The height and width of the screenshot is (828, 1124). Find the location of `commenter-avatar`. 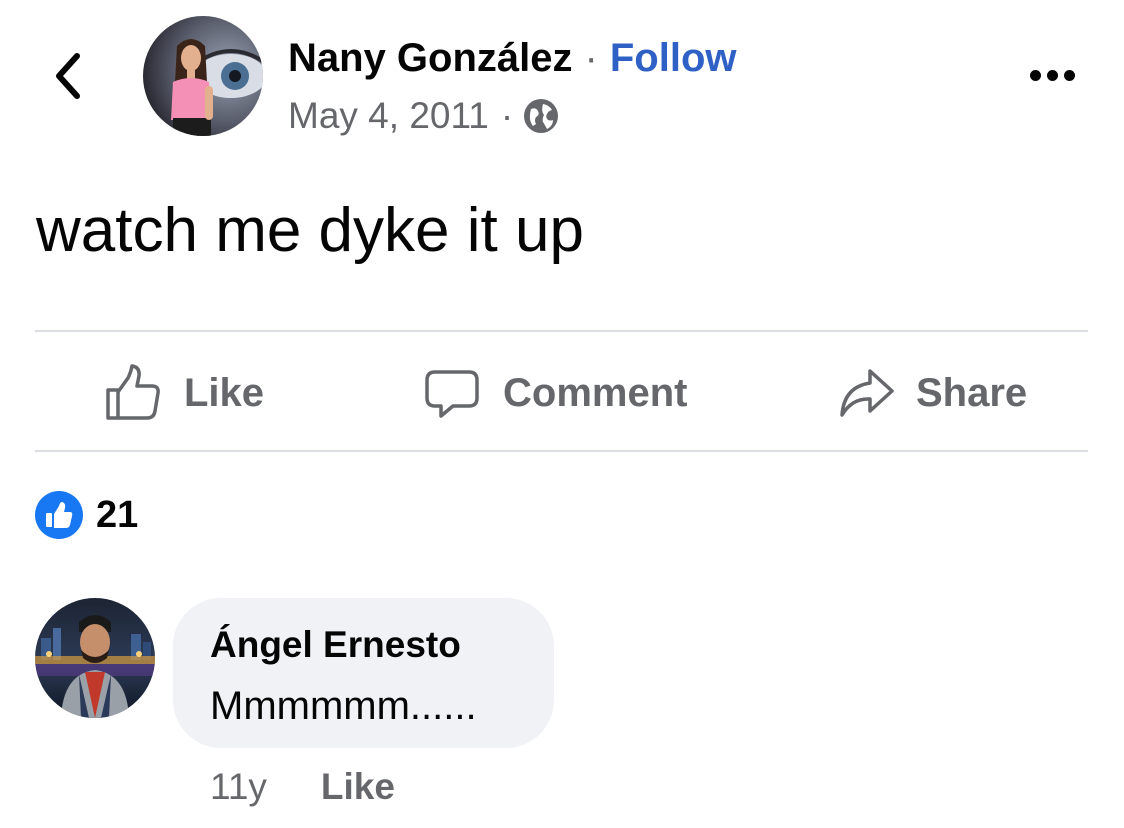

commenter-avatar is located at coordinates (95, 658).